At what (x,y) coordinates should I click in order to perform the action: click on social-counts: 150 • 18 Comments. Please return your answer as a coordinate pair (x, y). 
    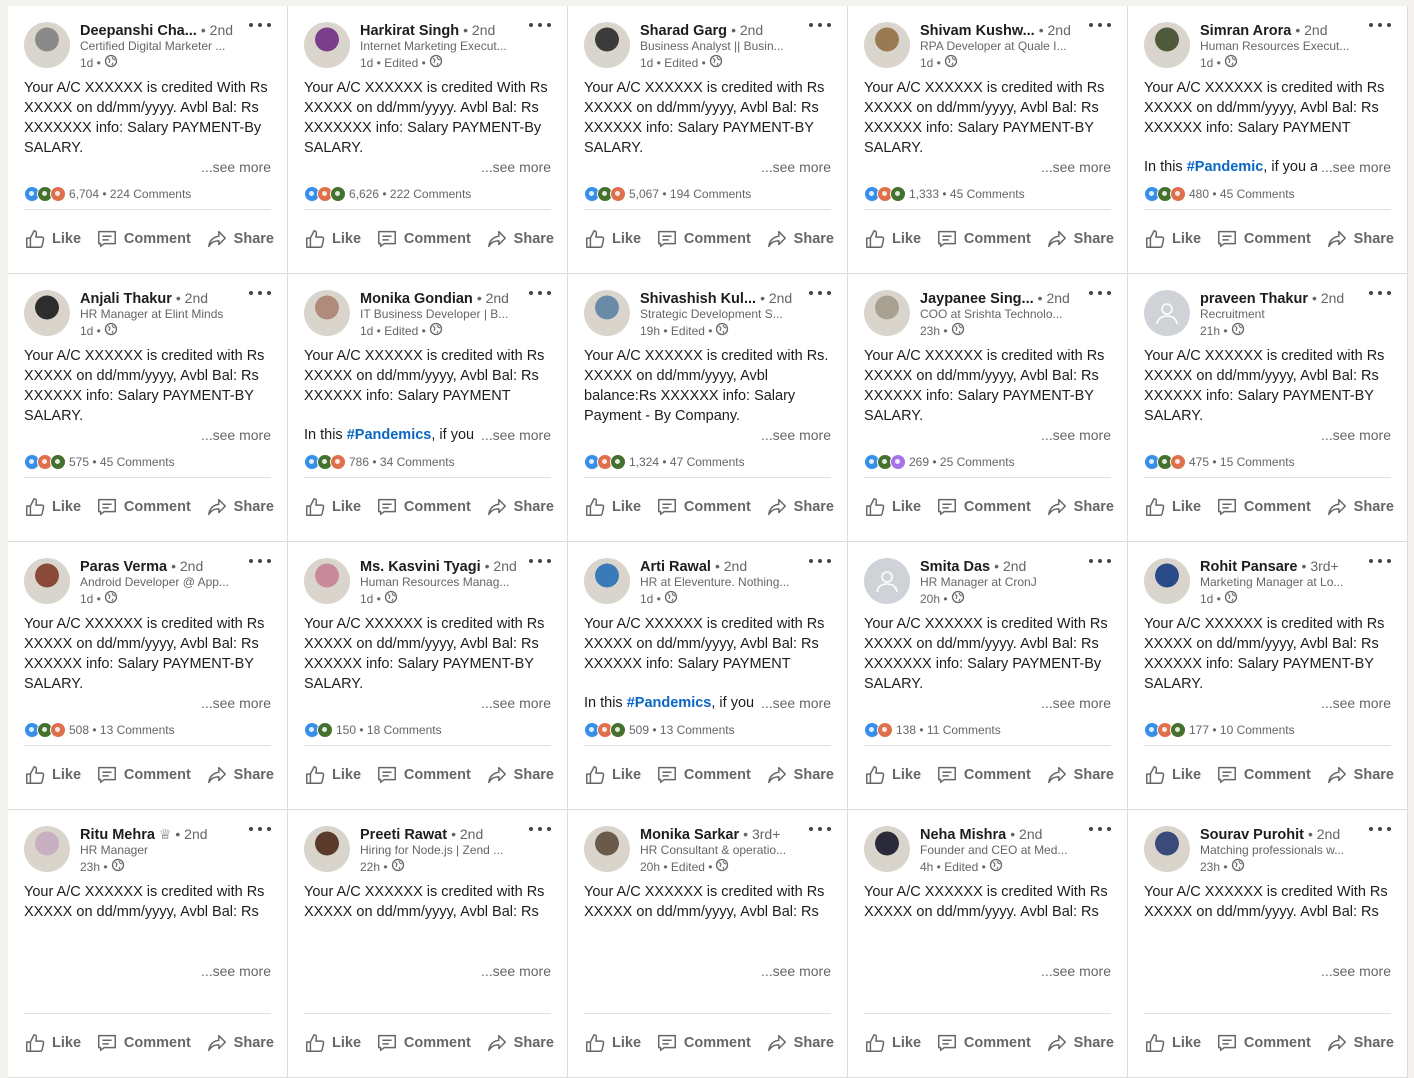
    Looking at the image, I should click on (373, 730).